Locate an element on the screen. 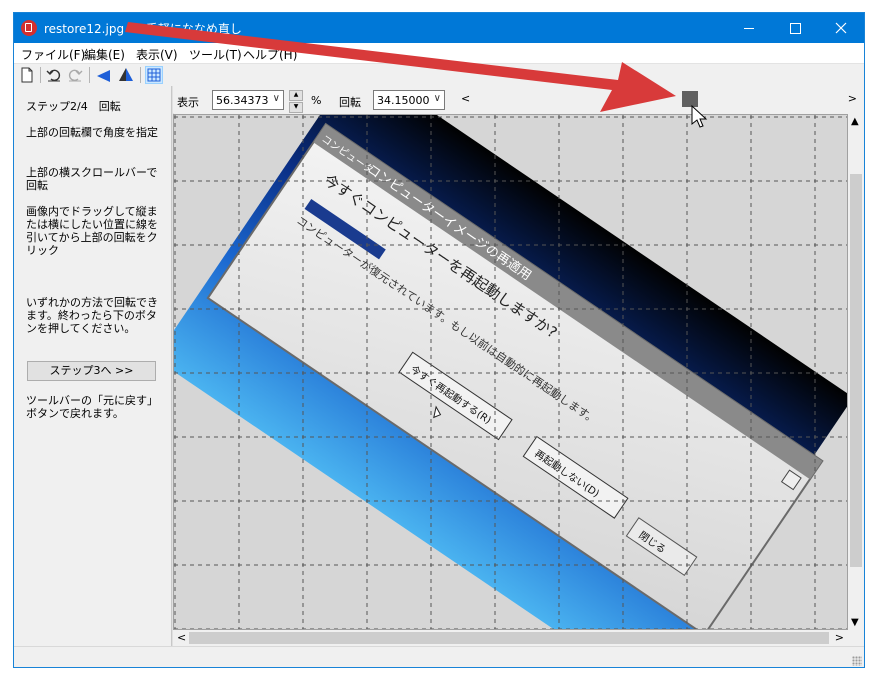 The height and width of the screenshot is (682, 880). zoom-combobox: 56.343739 ∨ is located at coordinates (248, 100).